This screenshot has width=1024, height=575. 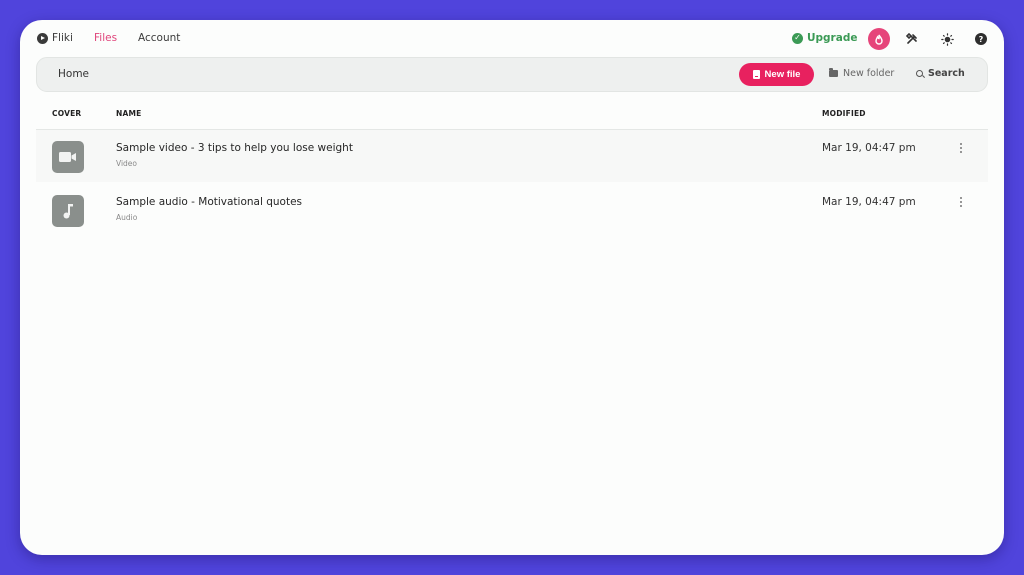 I want to click on column-header-cover: COVER, so click(x=67, y=113).